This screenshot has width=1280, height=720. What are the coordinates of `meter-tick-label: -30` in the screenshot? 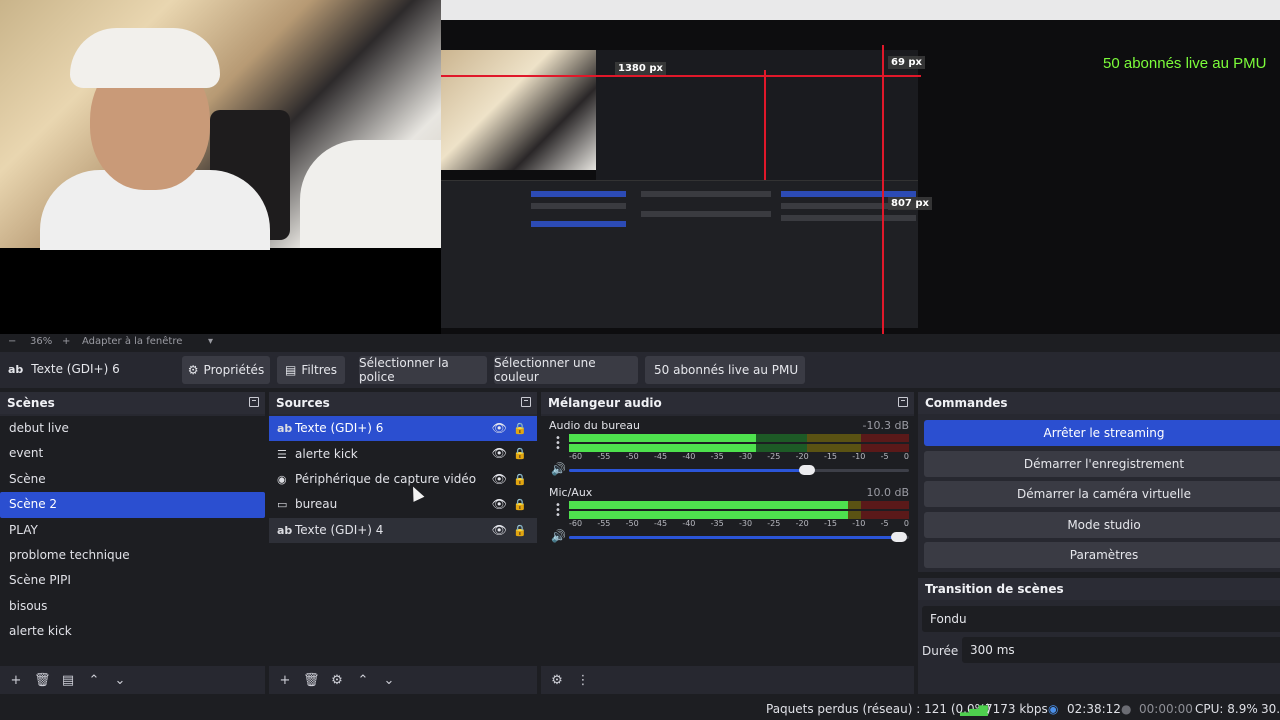 It's located at (745, 523).